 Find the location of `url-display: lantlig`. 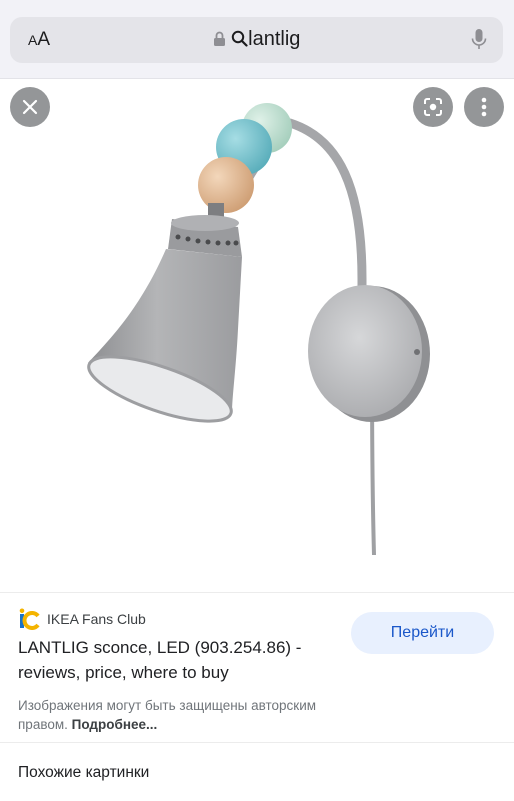

url-display: lantlig is located at coordinates (256, 39).